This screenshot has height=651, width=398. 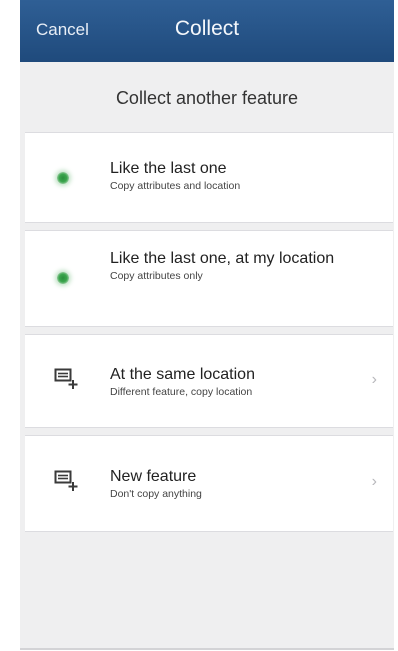 I want to click on option-subtitle: Different feature, copy location, so click(x=181, y=392).